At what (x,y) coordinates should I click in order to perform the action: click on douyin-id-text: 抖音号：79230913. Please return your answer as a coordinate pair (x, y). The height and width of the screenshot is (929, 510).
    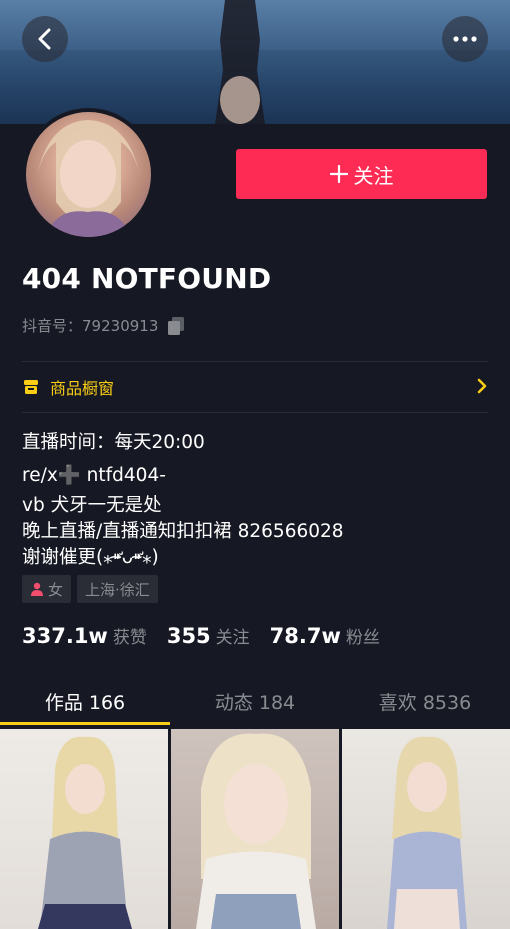
    Looking at the image, I should click on (90, 325).